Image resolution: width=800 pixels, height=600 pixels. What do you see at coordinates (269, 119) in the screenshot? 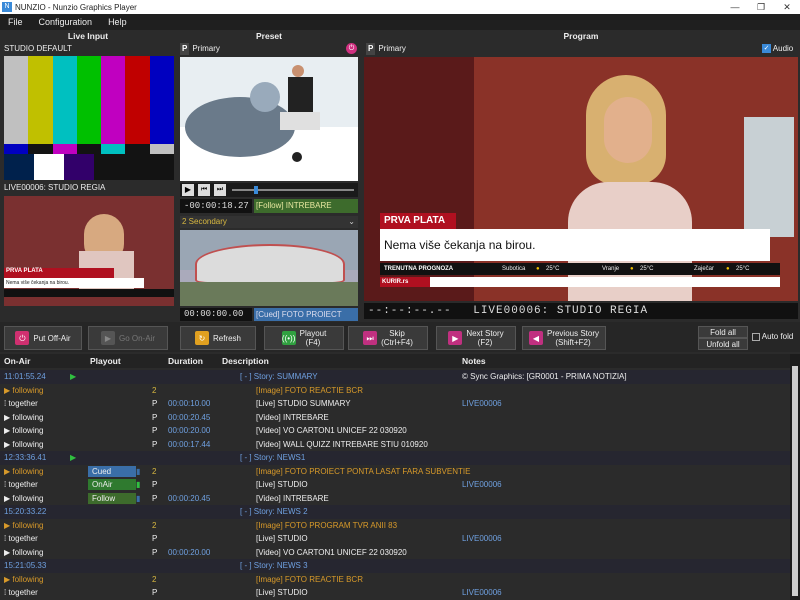
I see `preset-video-preview` at bounding box center [269, 119].